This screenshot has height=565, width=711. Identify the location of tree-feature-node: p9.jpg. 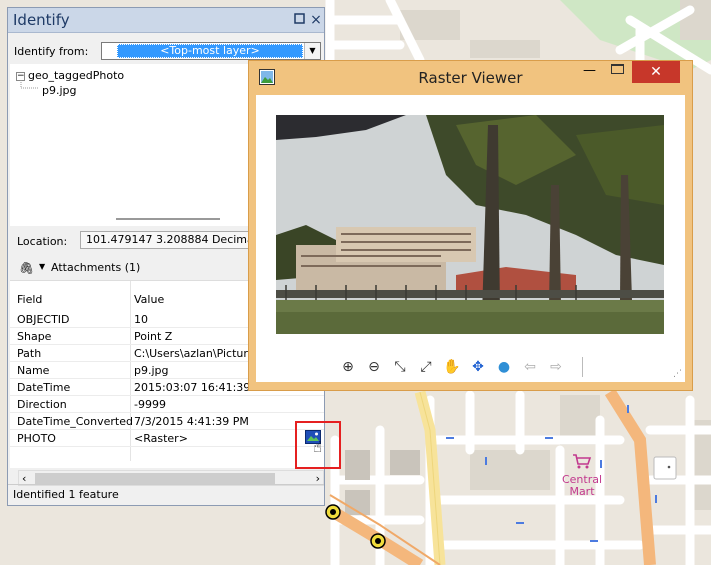
(59, 90).